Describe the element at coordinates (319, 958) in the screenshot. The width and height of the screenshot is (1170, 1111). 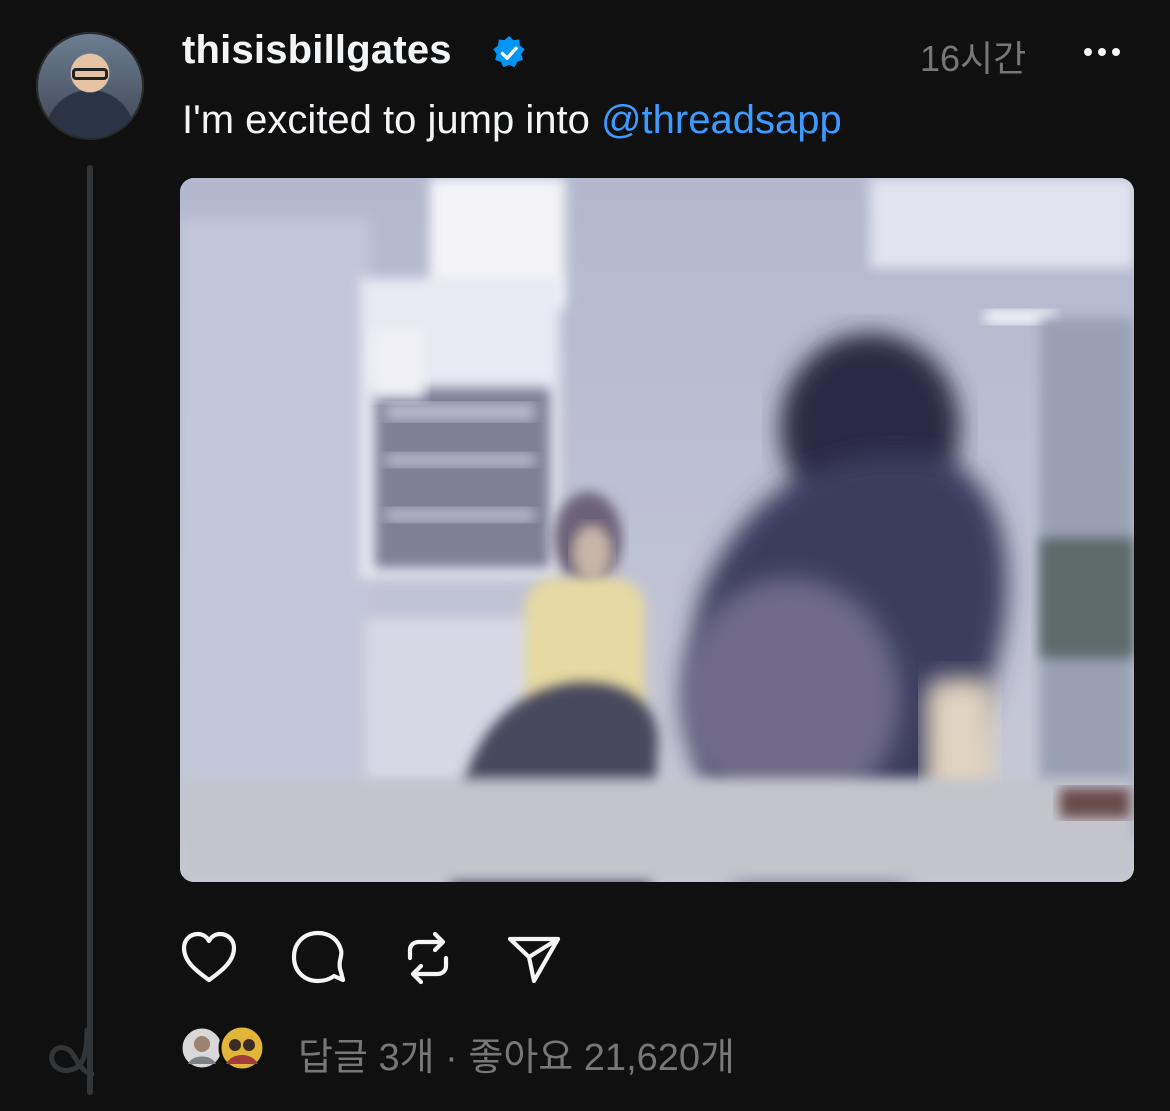
I see `comment-icon` at that location.